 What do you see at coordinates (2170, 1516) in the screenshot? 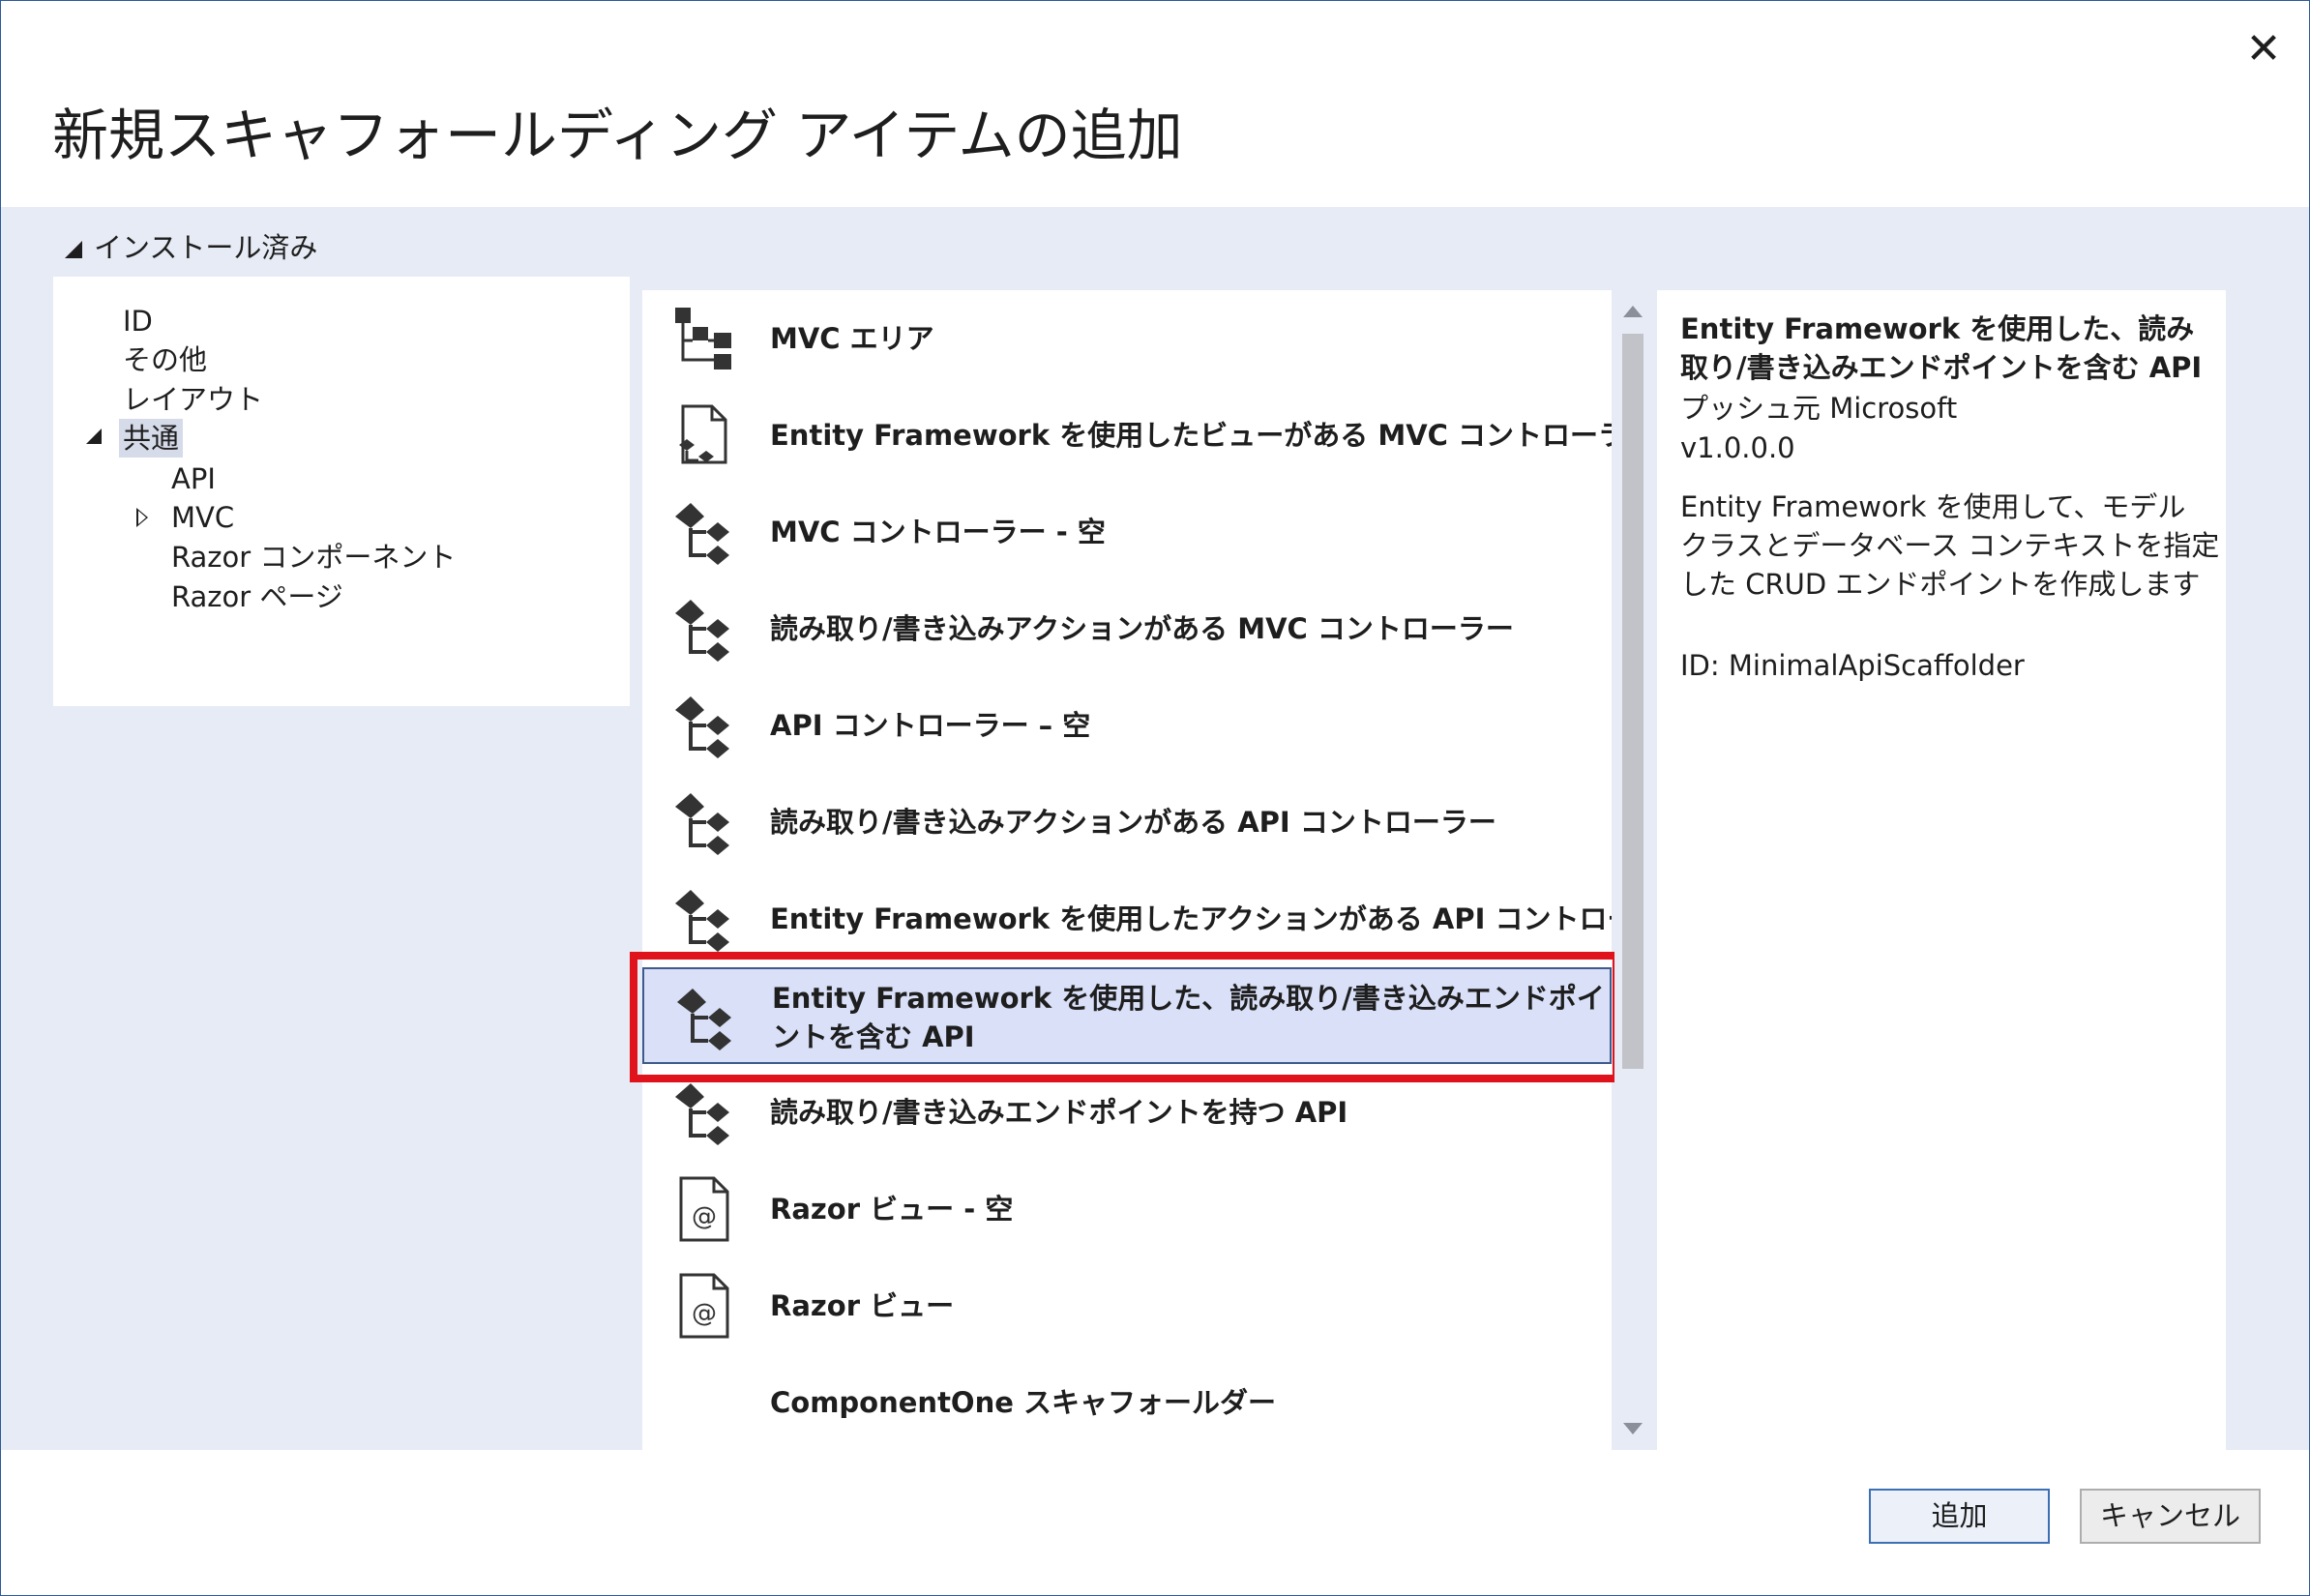
I see `cancel-button: キャンセル` at bounding box center [2170, 1516].